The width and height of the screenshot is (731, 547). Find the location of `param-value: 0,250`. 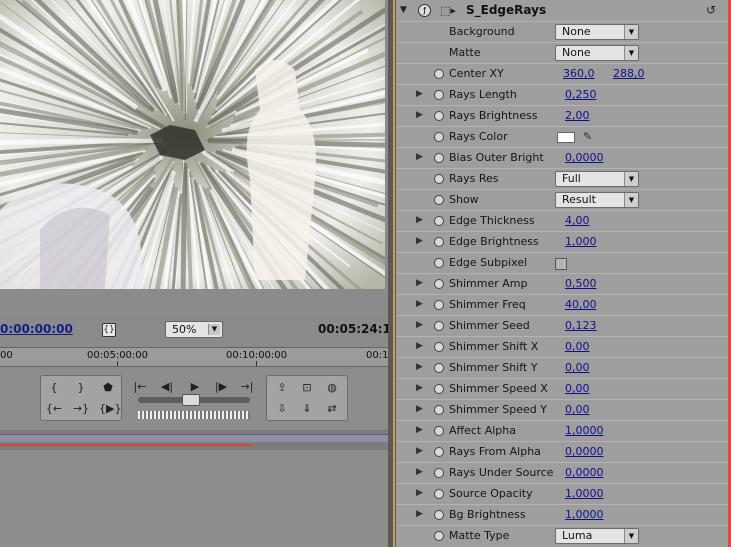

param-value: 0,250 is located at coordinates (581, 94).